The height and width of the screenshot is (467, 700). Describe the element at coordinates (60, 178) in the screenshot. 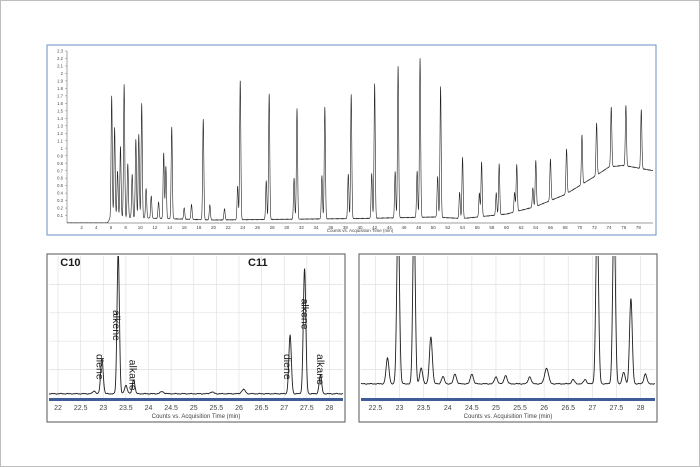

I see `y-tick-label: 0.6` at that location.